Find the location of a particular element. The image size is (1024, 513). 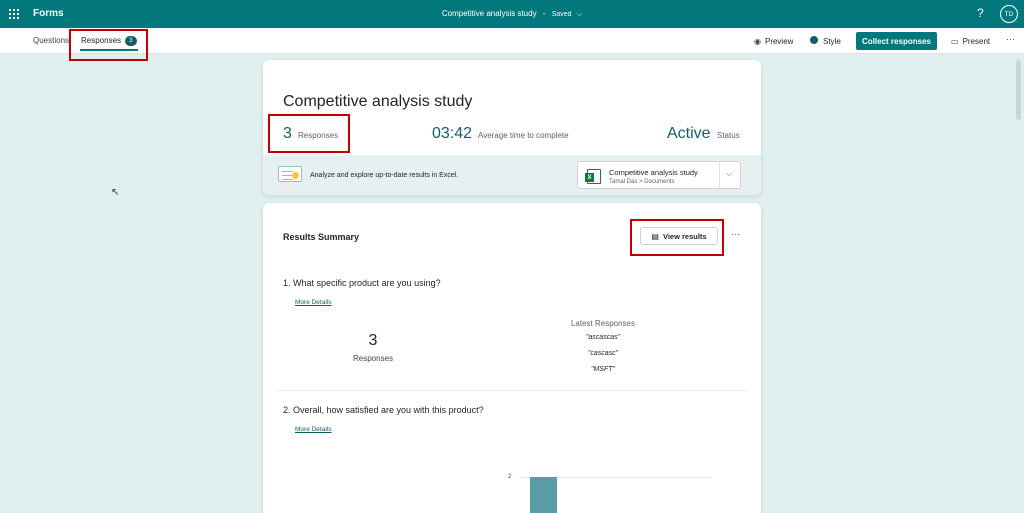

document-title: Competitive analysis study is located at coordinates (489, 13).